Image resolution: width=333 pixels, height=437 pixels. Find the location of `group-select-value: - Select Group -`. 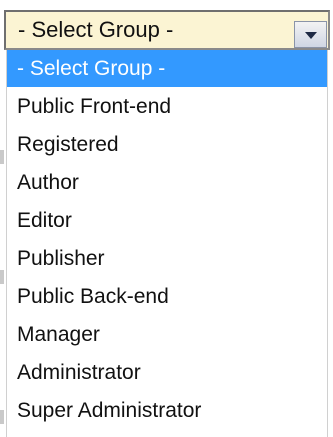

group-select-value: - Select Group - is located at coordinates (96, 29).